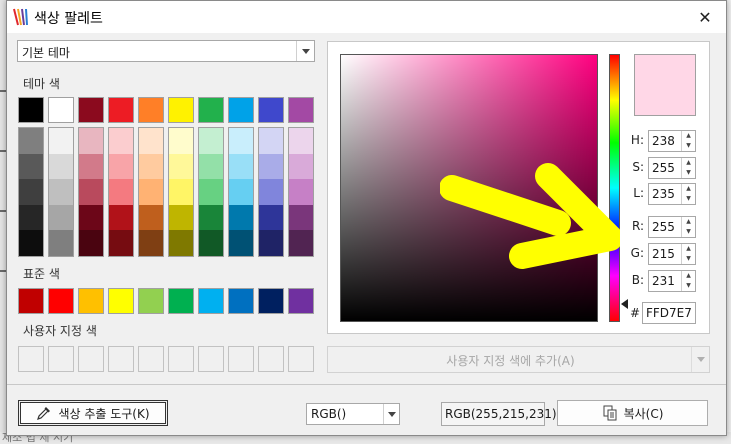 This screenshot has width=731, height=444. Describe the element at coordinates (672, 281) in the screenshot. I see `spinbox-b: 231 ▲ ▼` at that location.